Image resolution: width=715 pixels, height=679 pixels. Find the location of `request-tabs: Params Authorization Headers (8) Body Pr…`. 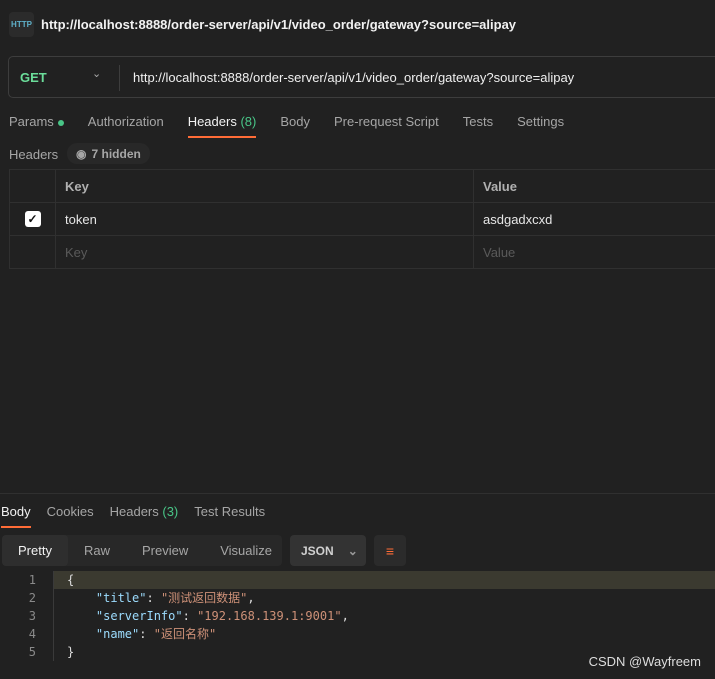

request-tabs: Params Authorization Headers (8) Body Pr… is located at coordinates (298, 126).